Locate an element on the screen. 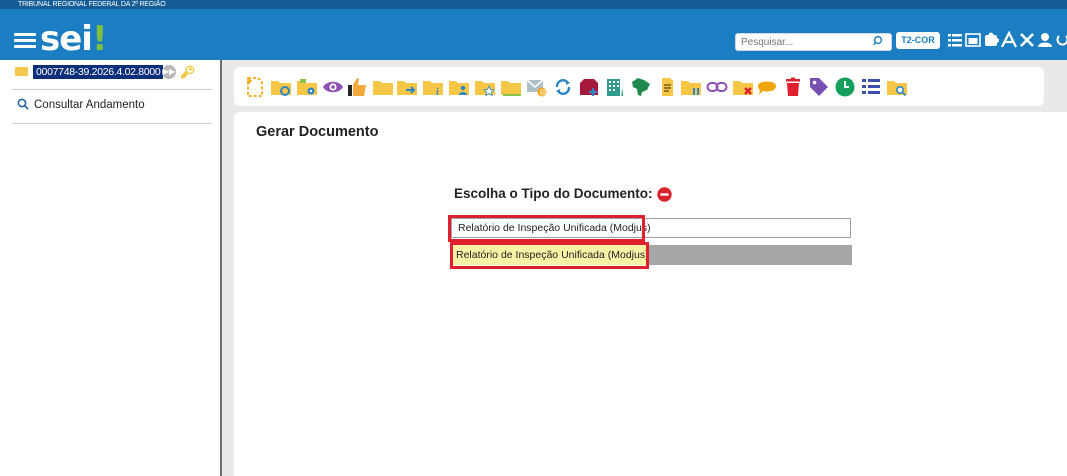 Image resolution: width=1067 pixels, height=476 pixels. logo-text: sei is located at coordinates (66, 39).